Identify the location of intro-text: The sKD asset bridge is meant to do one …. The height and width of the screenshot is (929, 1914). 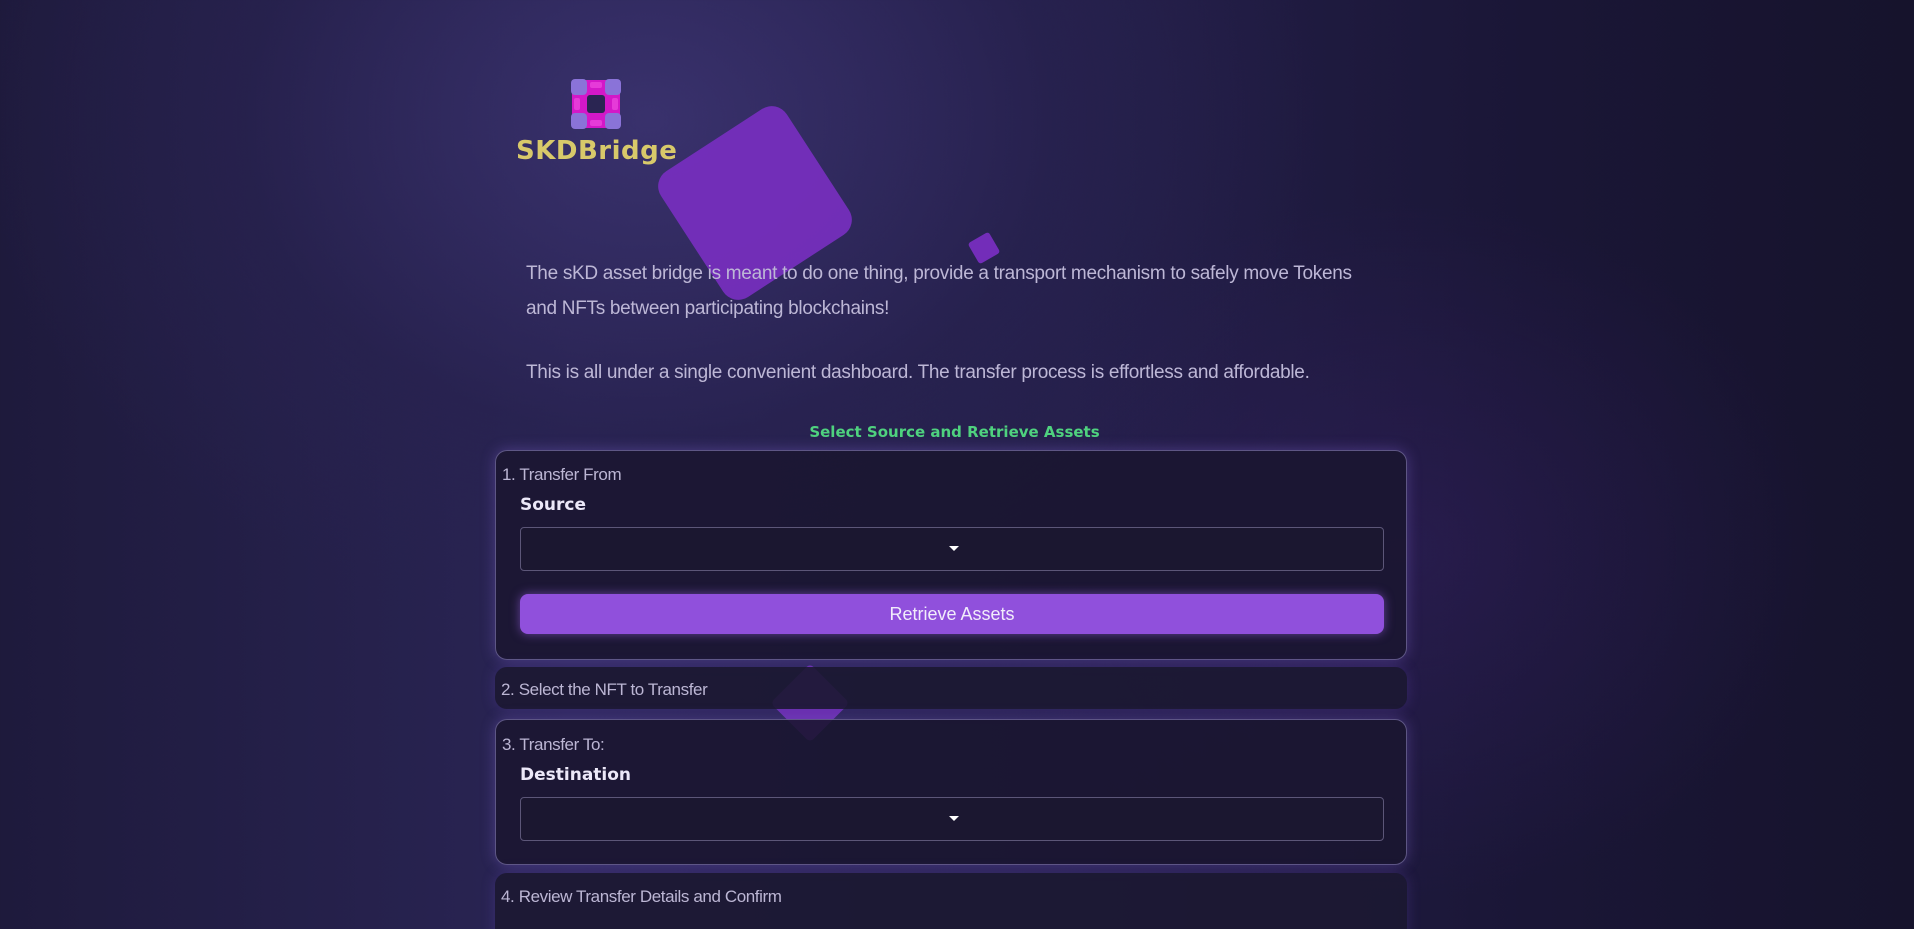
(956, 323).